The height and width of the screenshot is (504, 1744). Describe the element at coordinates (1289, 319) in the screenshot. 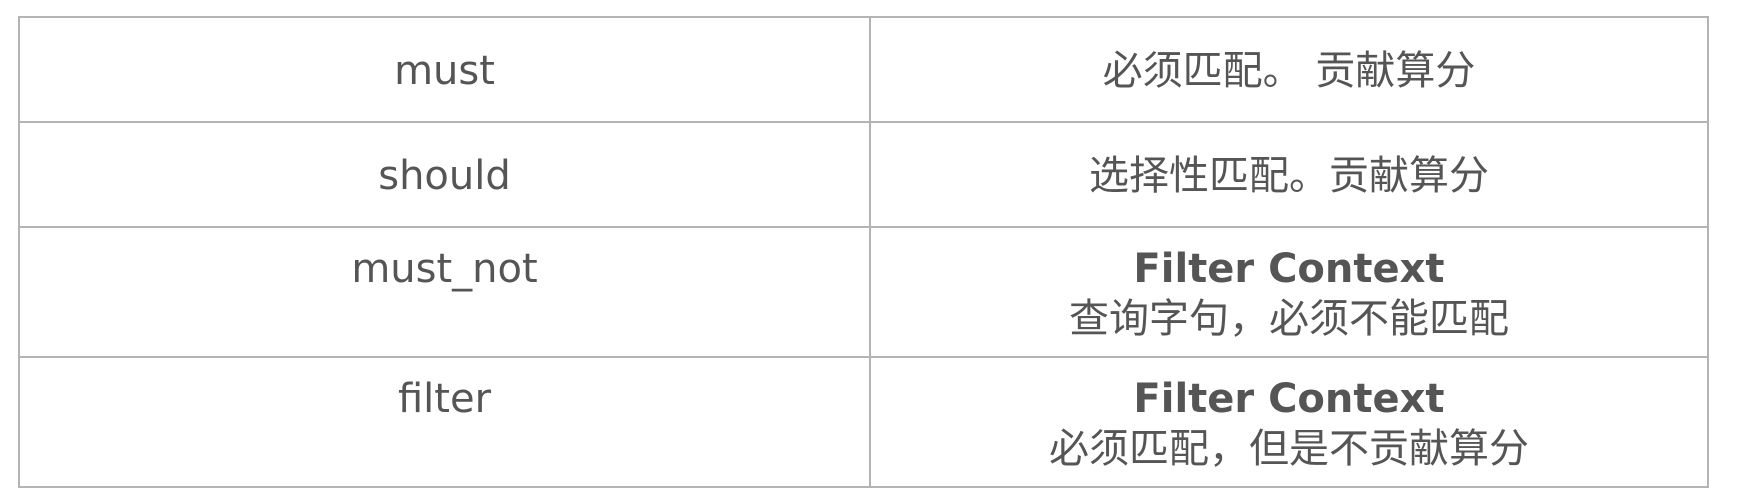

I see `clause-description: 查询字句，必须不能匹配` at that location.